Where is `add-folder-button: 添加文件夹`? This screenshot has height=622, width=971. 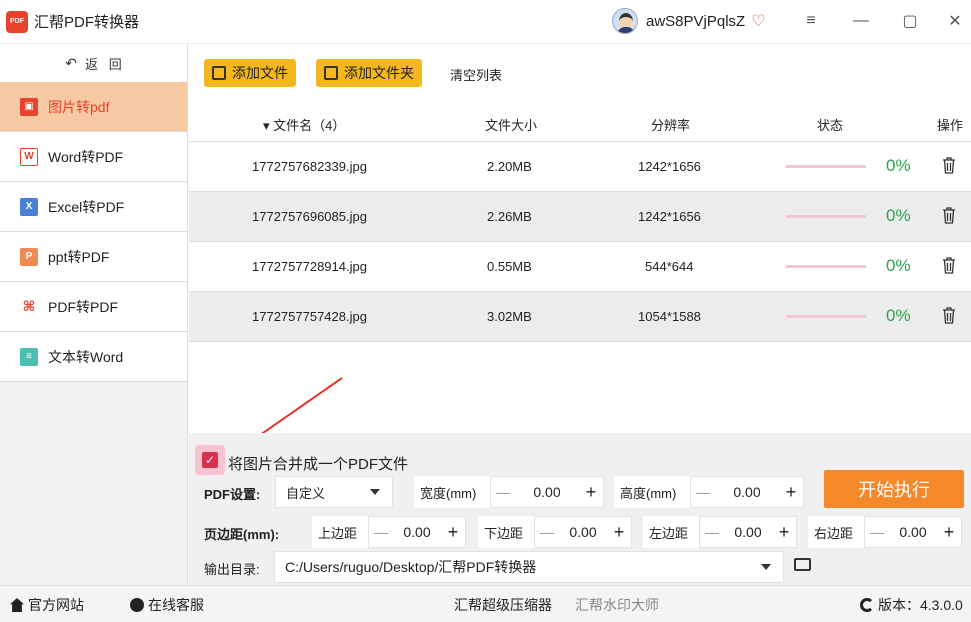
add-folder-button: 添加文件夹 is located at coordinates (369, 73).